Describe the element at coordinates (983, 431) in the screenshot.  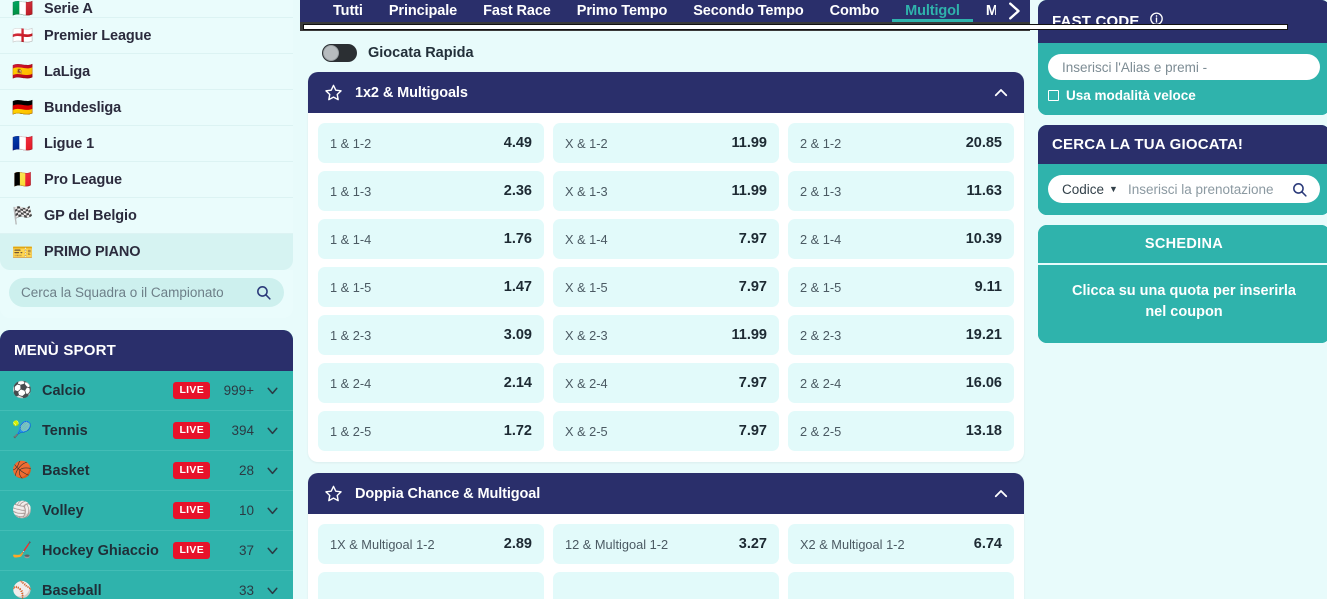
I see `odd-value: 13.18` at that location.